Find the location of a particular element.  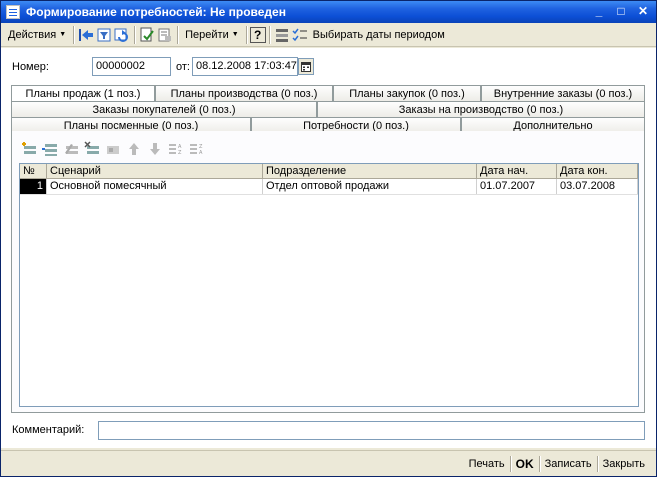

window-controls: _ □ ✕ is located at coordinates (621, 11).